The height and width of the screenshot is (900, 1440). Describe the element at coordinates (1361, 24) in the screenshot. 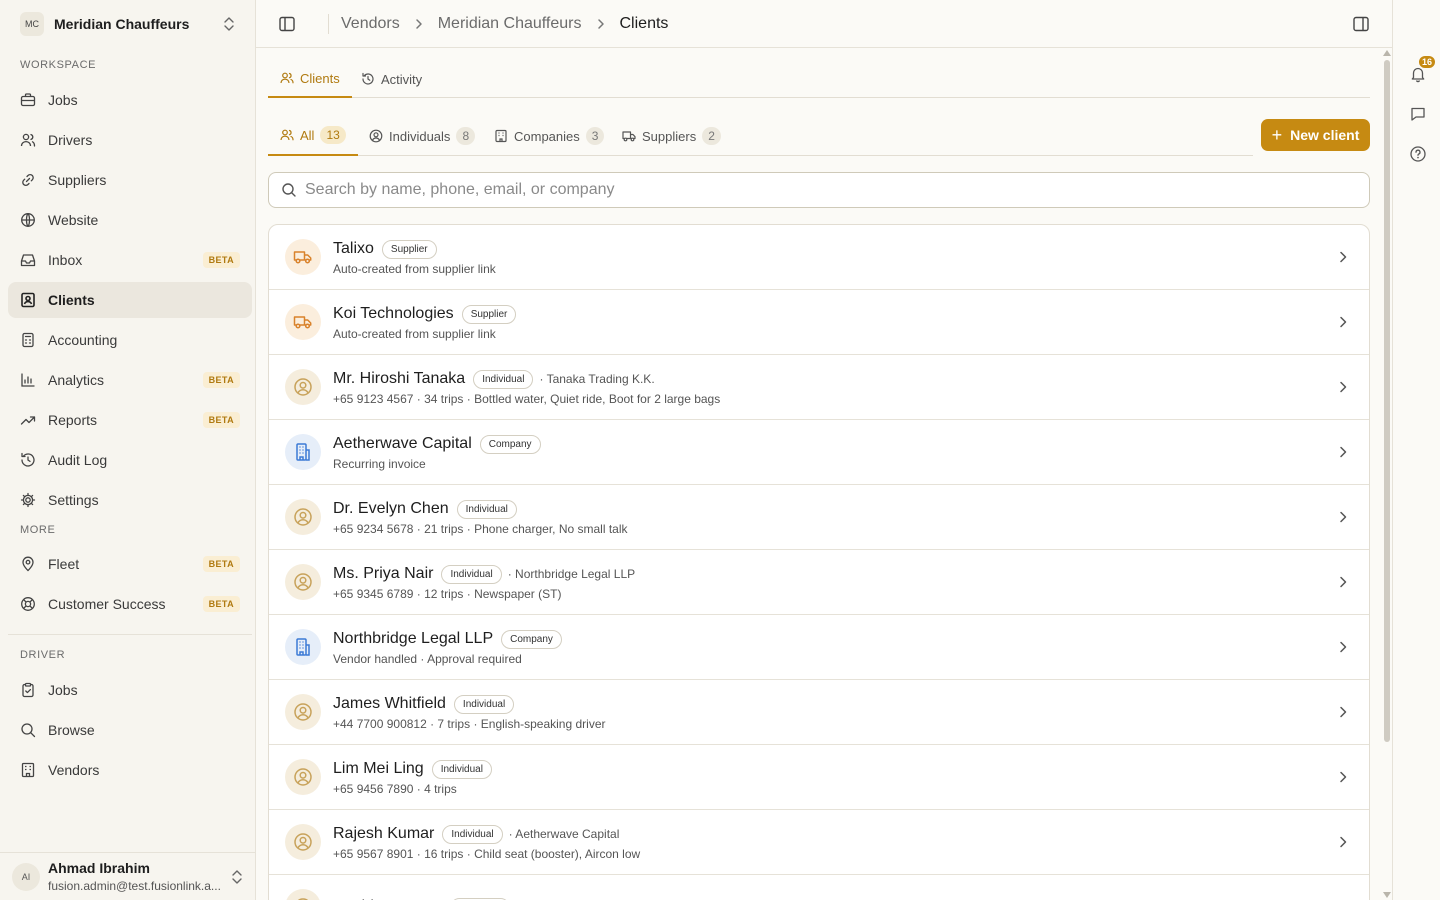

I see `panel-toggle-icon` at that location.